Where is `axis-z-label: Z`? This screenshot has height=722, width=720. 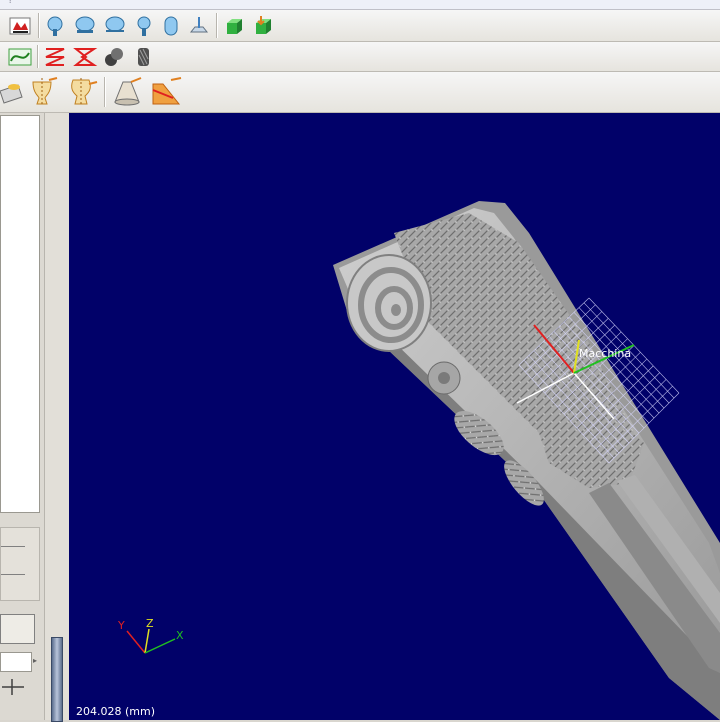 axis-z-label: Z is located at coordinates (150, 623).